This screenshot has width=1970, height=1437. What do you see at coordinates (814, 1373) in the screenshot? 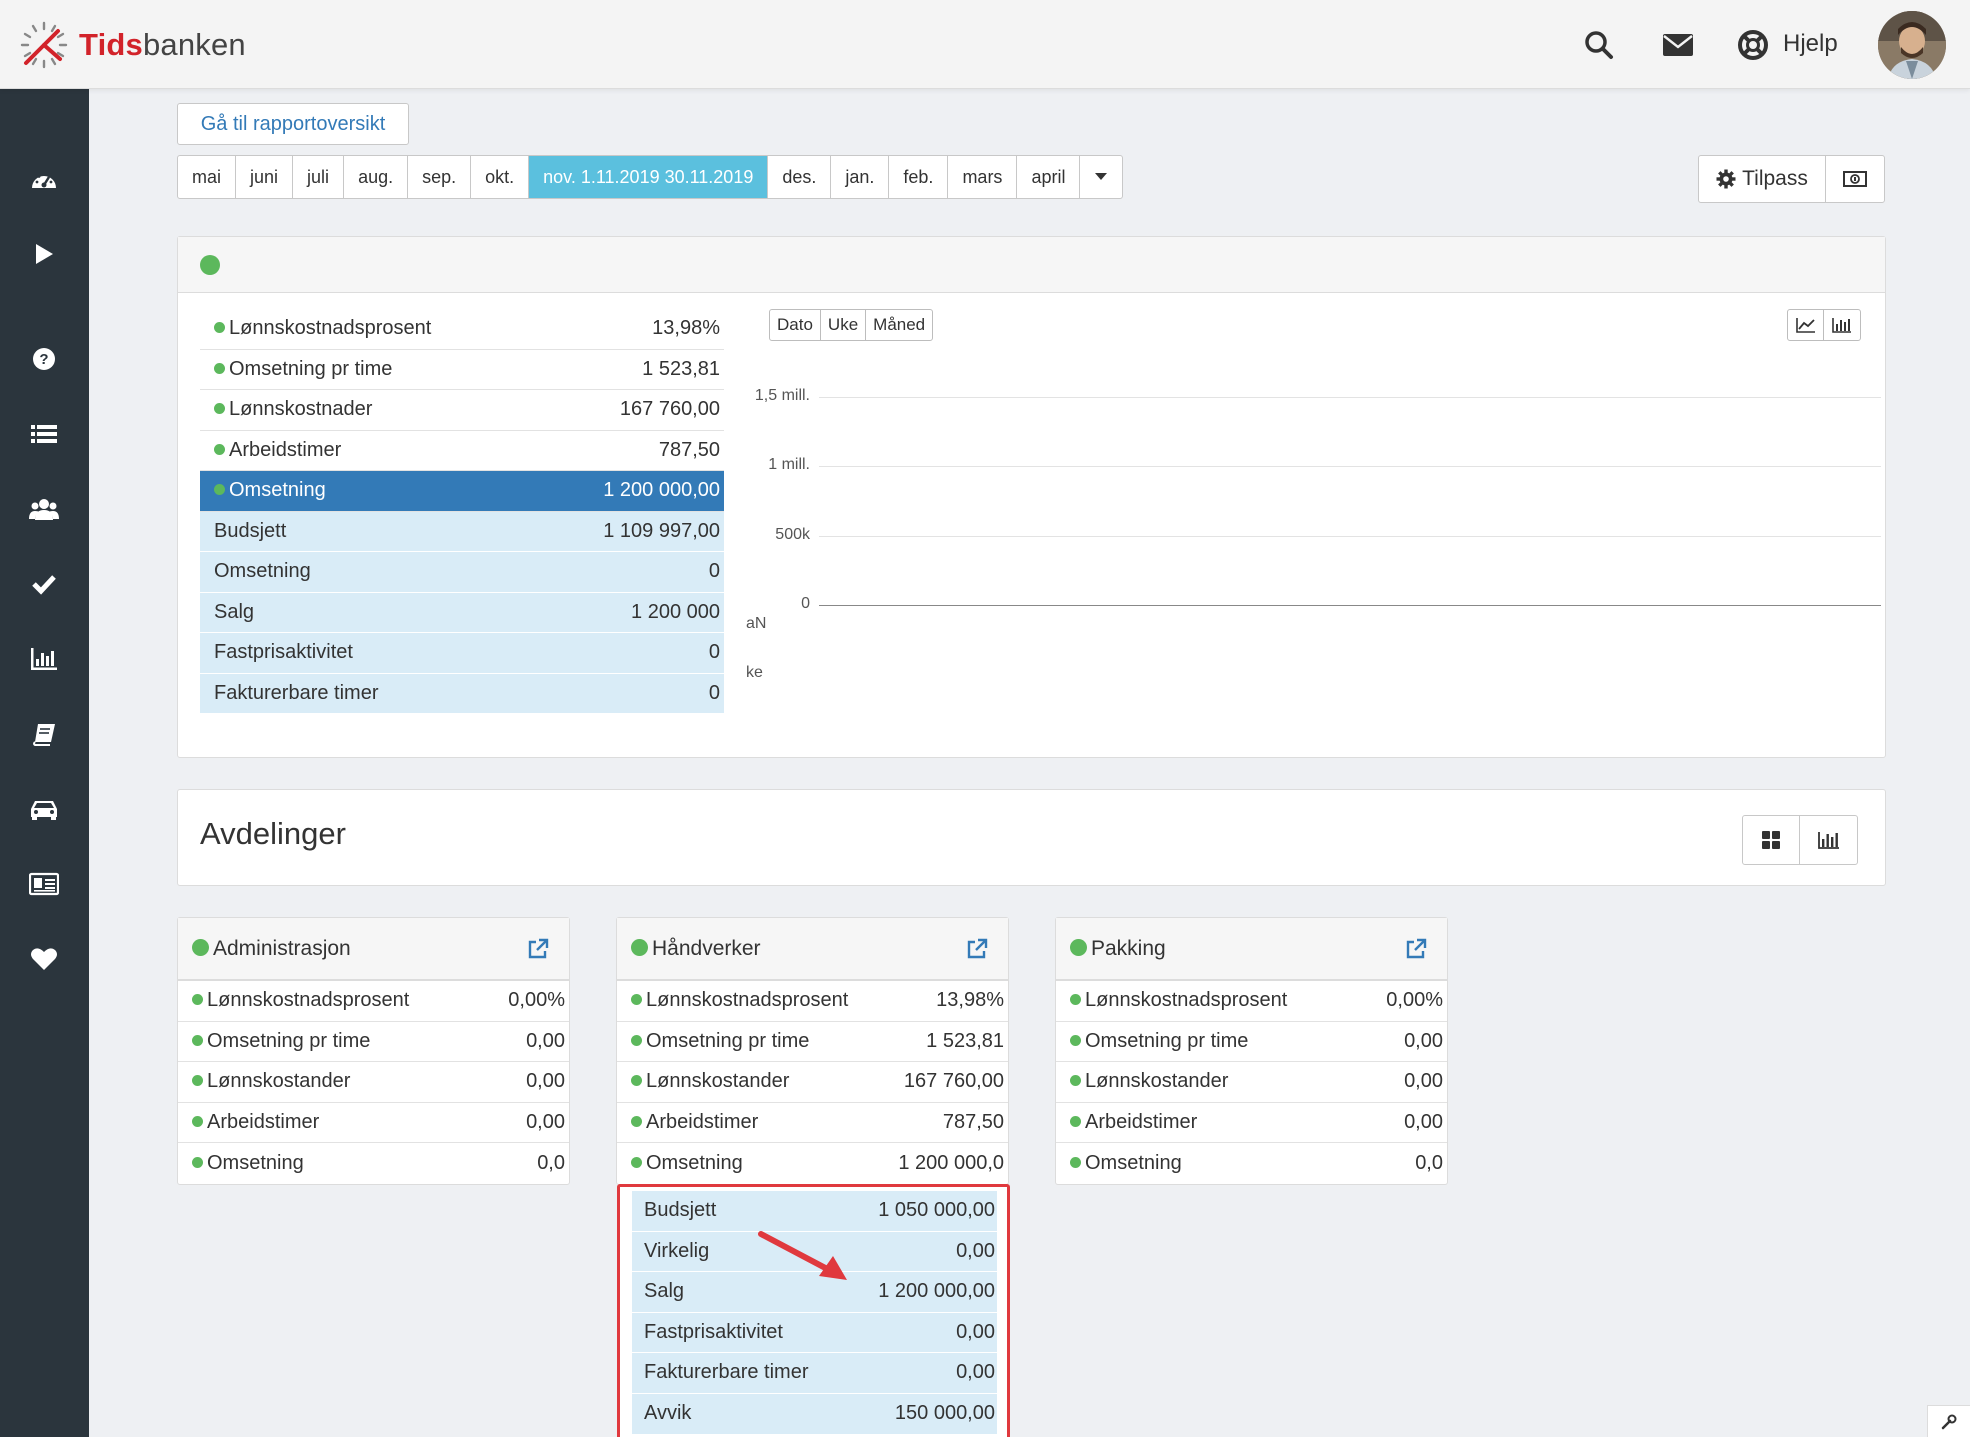
I see `breakdown-row: Fakturerbare timer 0,00` at bounding box center [814, 1373].